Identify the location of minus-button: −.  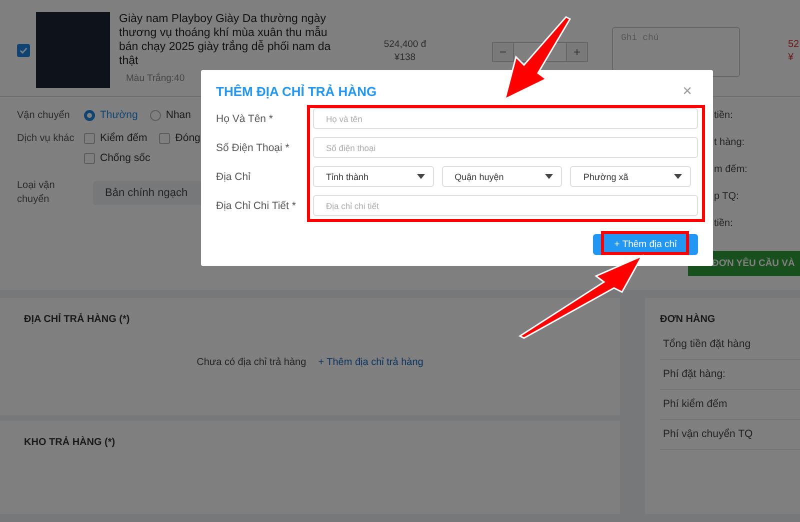
(503, 52).